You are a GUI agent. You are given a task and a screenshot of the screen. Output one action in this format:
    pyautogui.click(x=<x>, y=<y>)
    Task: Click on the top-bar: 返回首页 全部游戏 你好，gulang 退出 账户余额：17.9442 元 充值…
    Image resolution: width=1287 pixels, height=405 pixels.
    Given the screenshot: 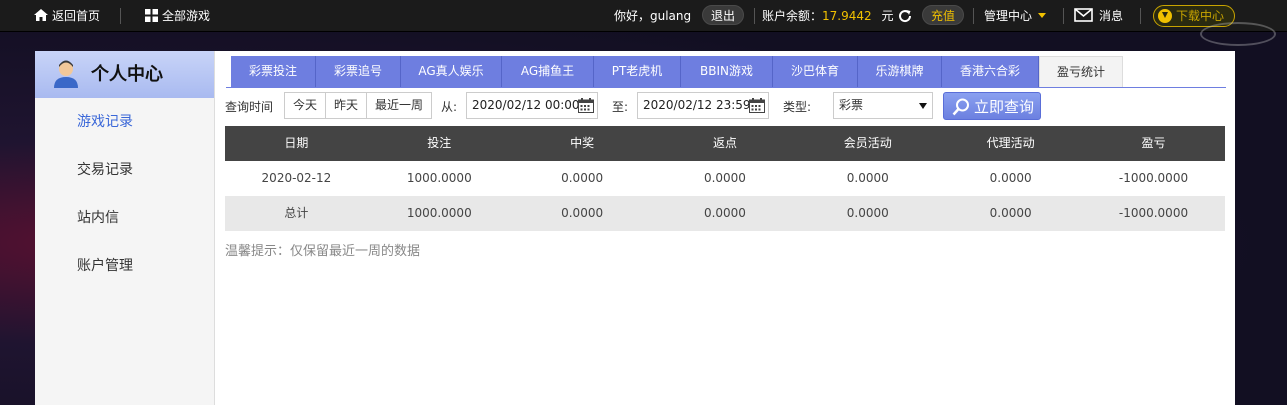 What is the action you would take?
    pyautogui.click(x=643, y=16)
    